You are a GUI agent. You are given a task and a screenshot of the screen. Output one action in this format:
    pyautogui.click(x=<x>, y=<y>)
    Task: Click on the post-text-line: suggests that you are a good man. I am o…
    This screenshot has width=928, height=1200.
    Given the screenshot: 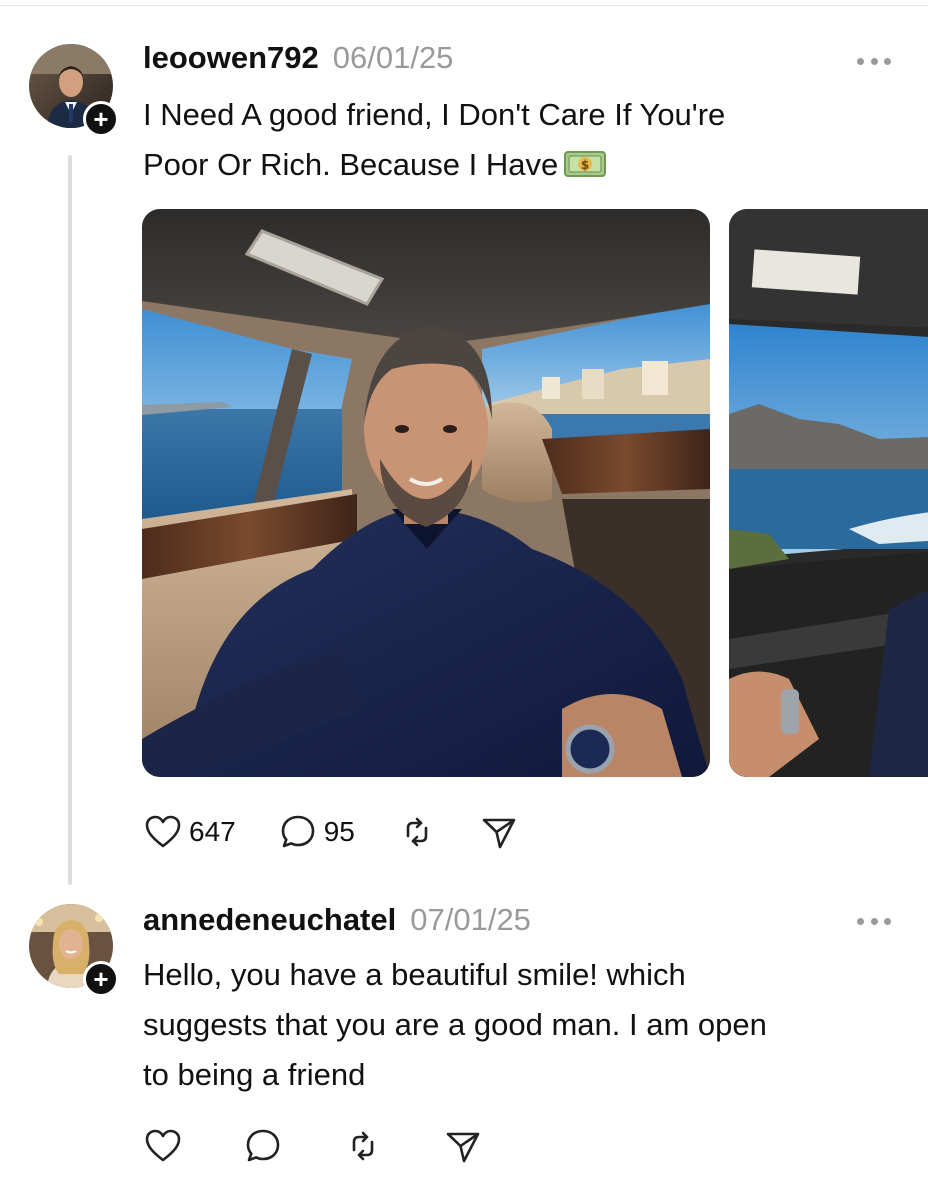 What is the action you would take?
    pyautogui.click(x=455, y=1024)
    